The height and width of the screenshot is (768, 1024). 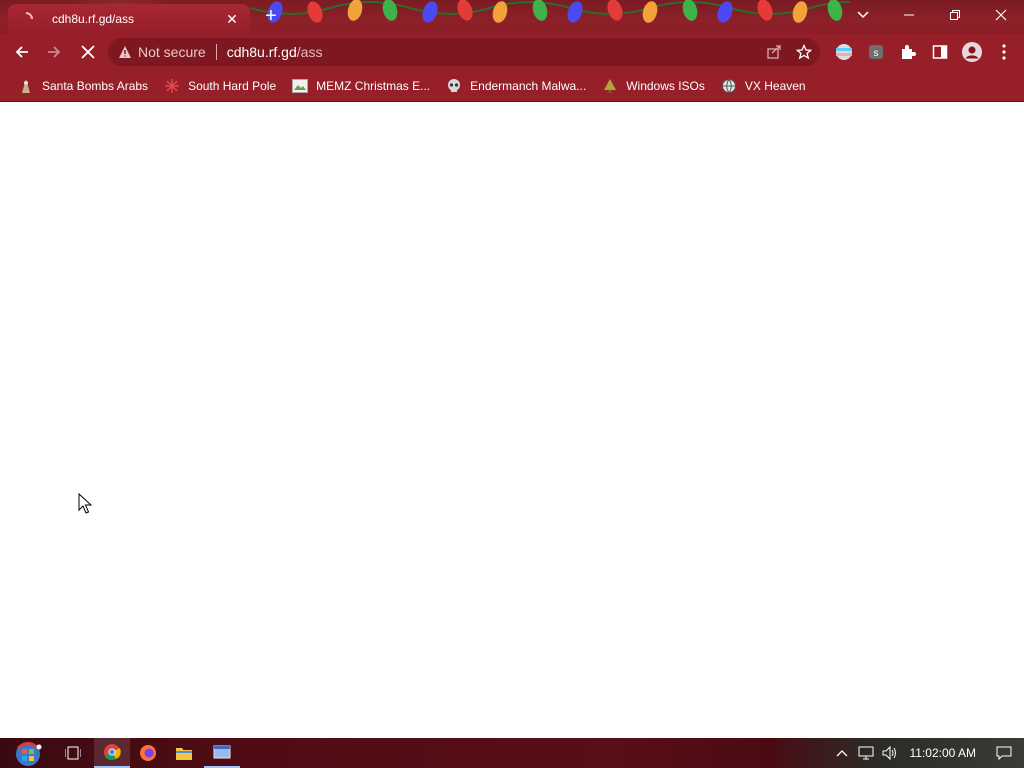 I want to click on network-icon, so click(x=865, y=753).